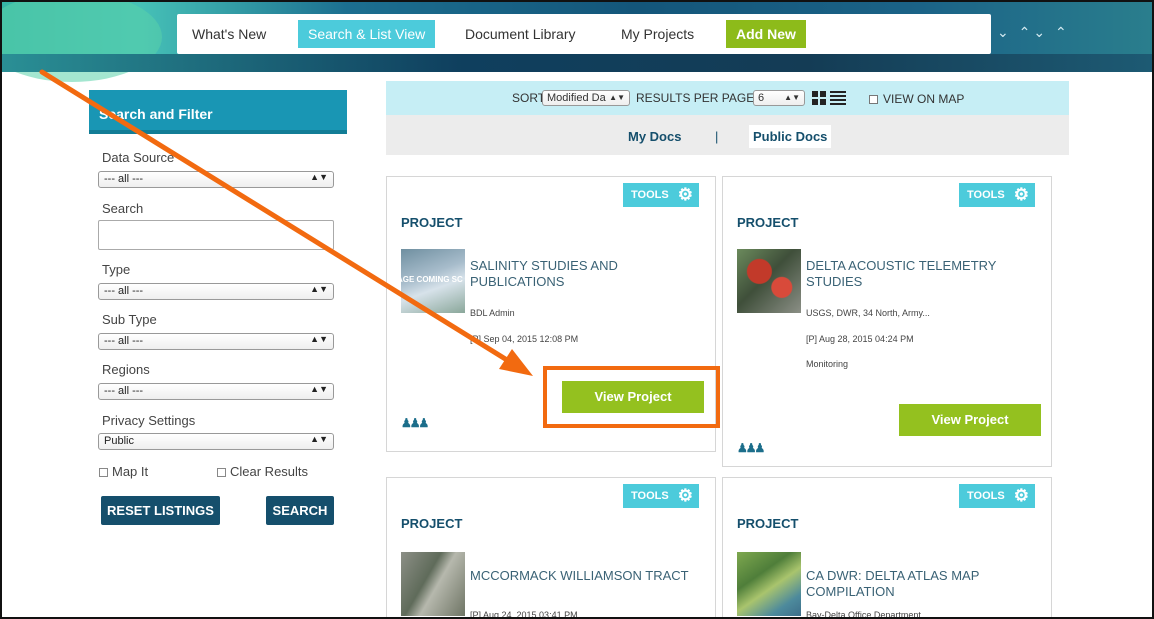  Describe the element at coordinates (827, 364) in the screenshot. I see `card-category: Monitoring` at that location.